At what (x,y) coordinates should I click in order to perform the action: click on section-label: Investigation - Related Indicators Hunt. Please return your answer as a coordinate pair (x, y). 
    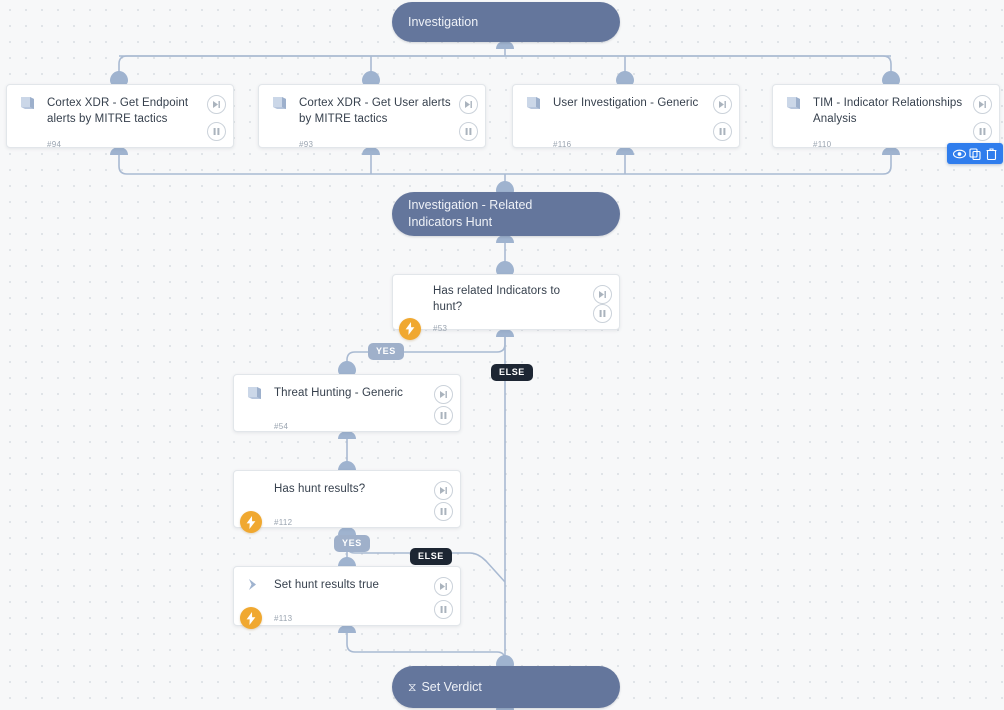
    Looking at the image, I should click on (470, 214).